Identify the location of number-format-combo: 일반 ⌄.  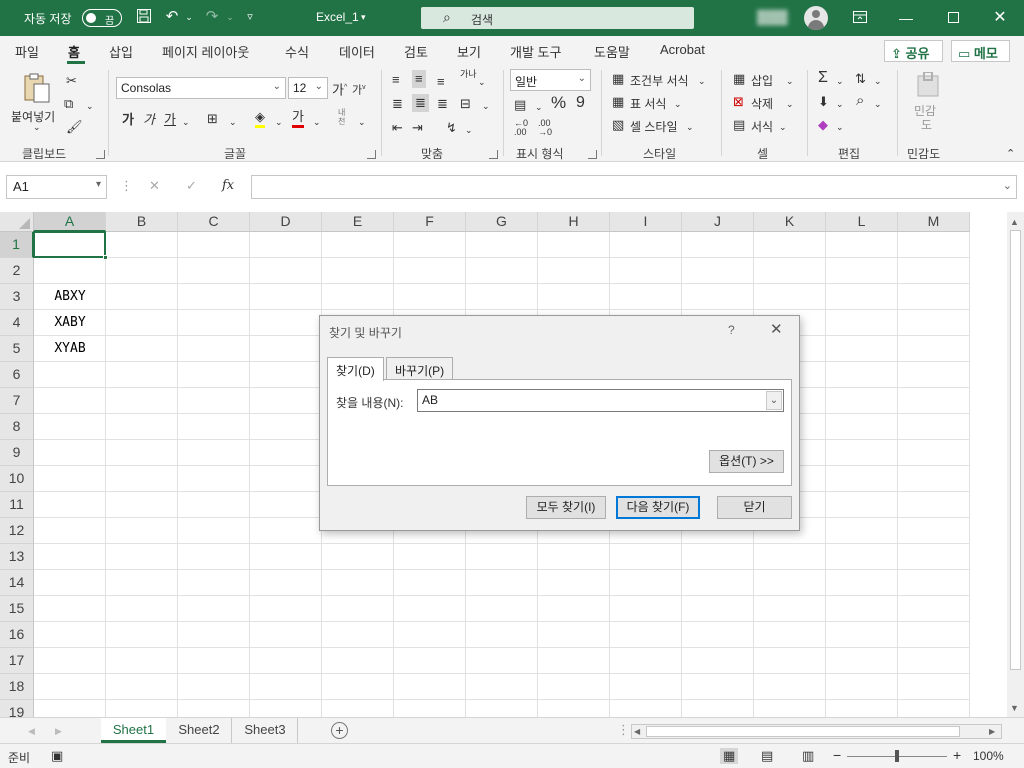
(550, 80).